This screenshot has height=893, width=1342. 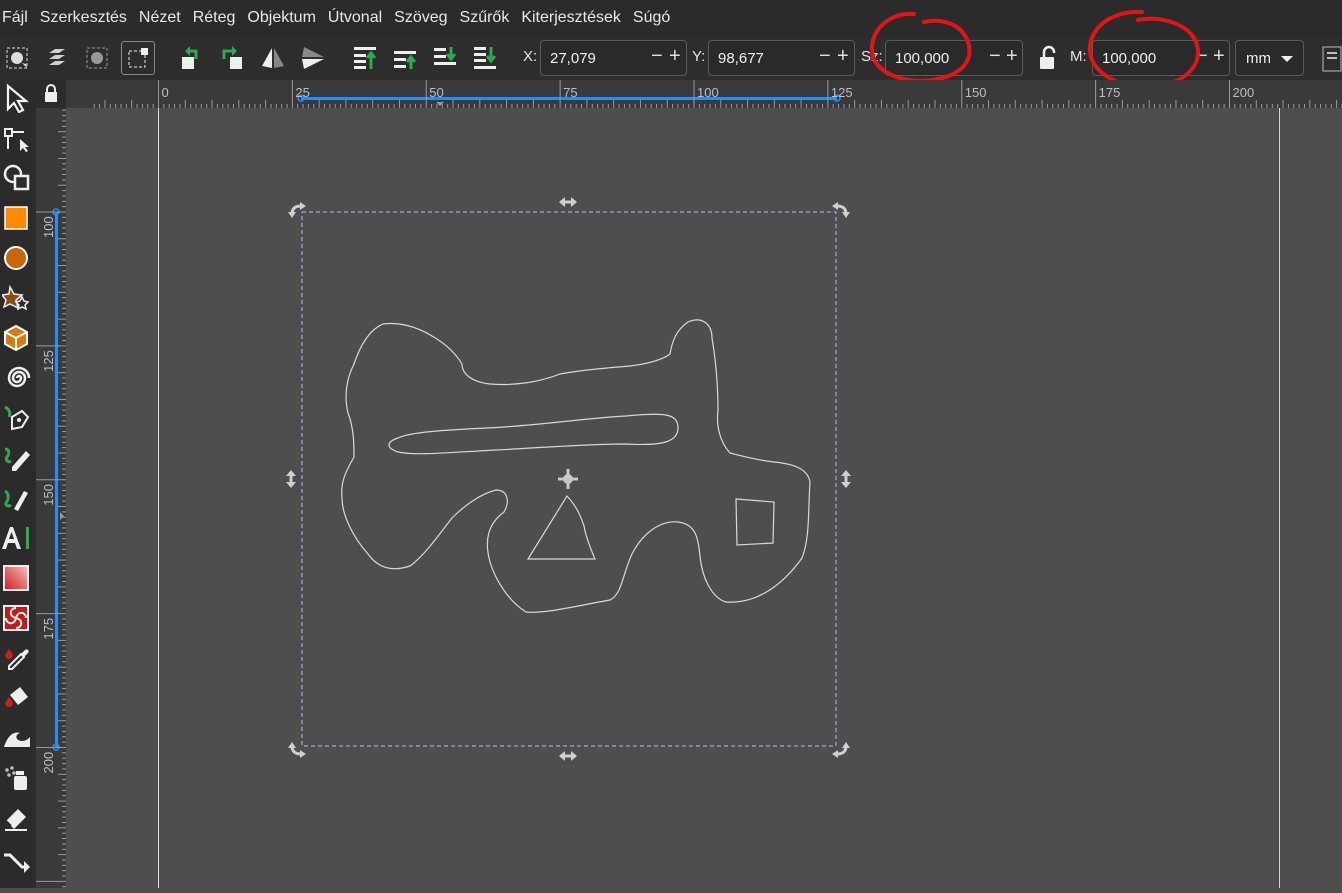 What do you see at coordinates (1048, 58) in the screenshot?
I see `lock-ratio-button` at bounding box center [1048, 58].